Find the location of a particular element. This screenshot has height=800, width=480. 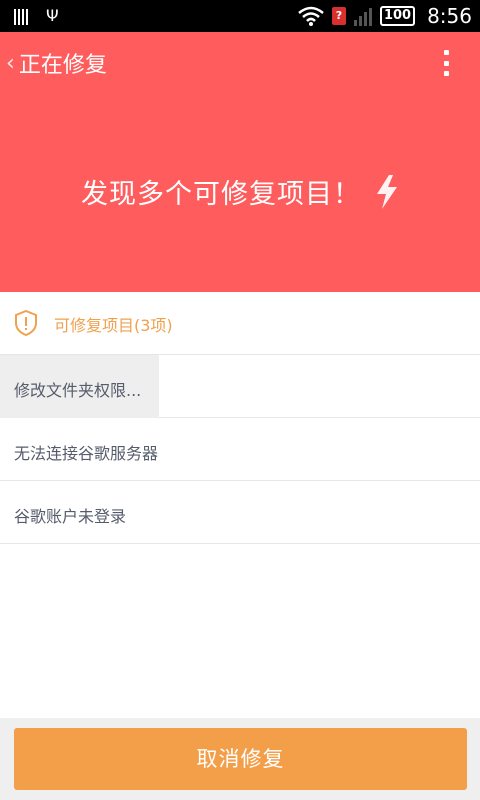

headline-row: 发现多个可修复项目！ is located at coordinates (240, 191).